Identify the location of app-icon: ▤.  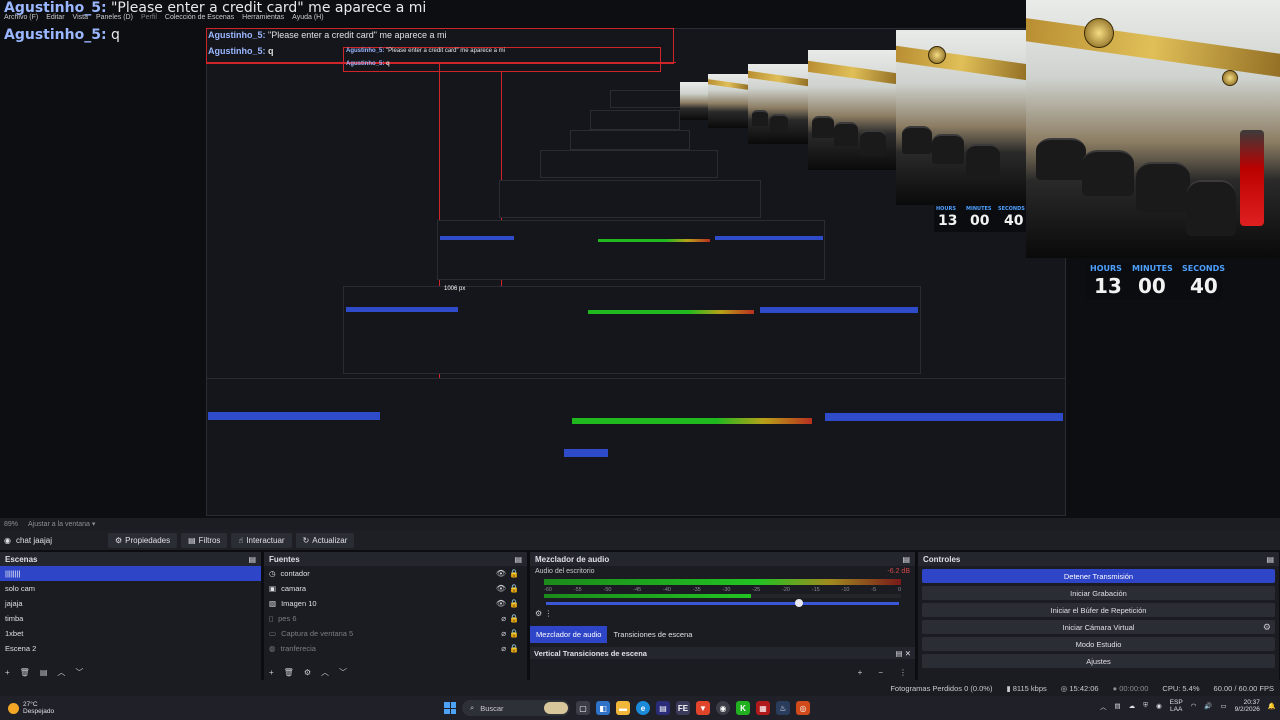
(663, 708).